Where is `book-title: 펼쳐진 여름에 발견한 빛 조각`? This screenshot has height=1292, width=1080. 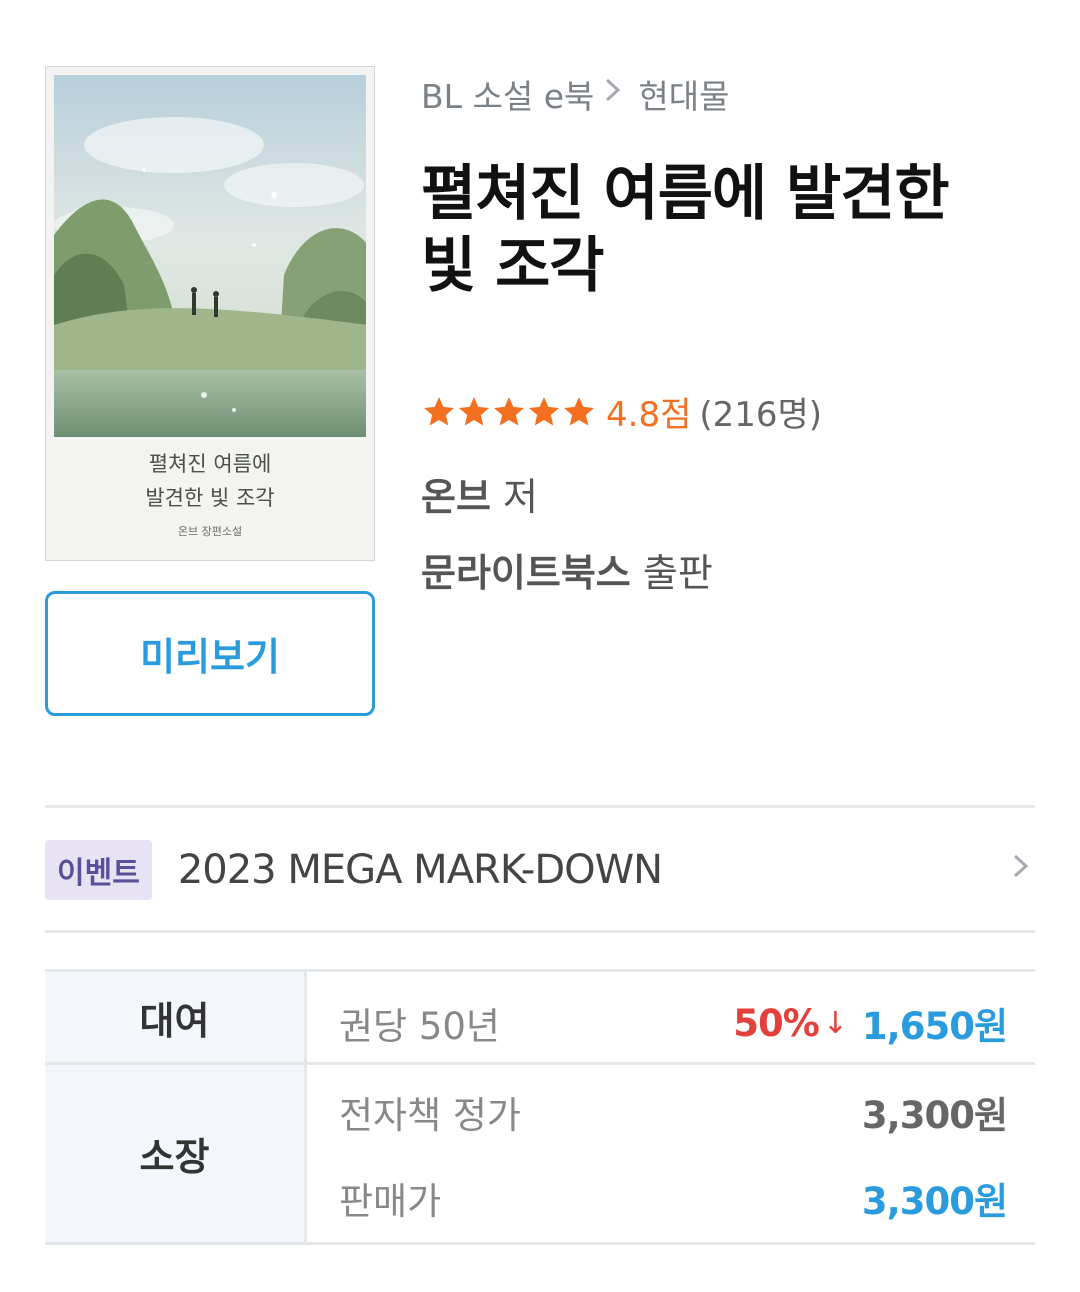 book-title: 펼쳐진 여름에 발견한 빛 조각 is located at coordinates (685, 230).